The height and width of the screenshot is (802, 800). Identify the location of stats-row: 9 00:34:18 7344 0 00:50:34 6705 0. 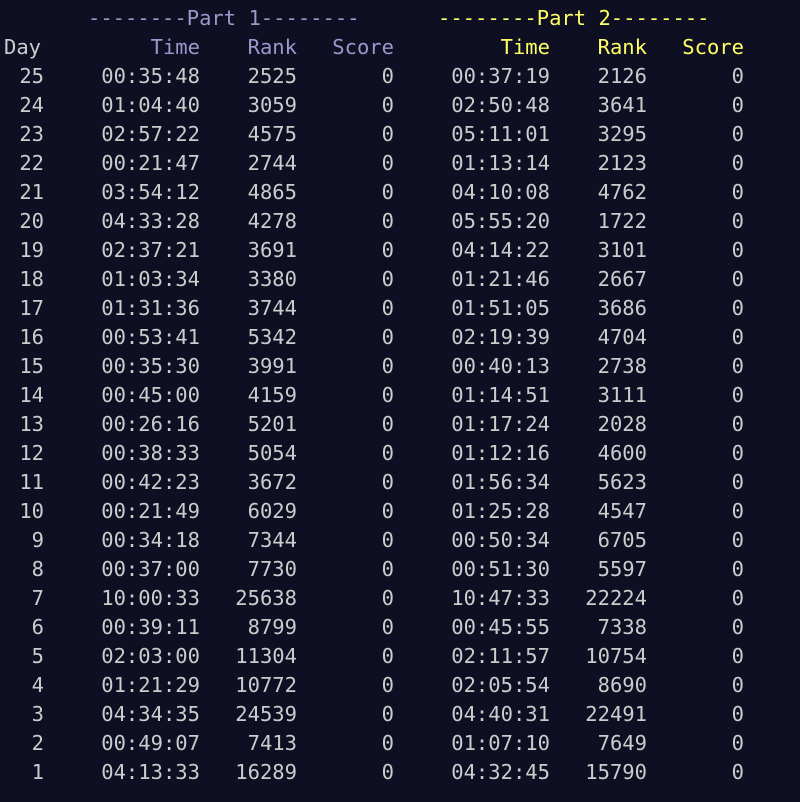
(400, 540).